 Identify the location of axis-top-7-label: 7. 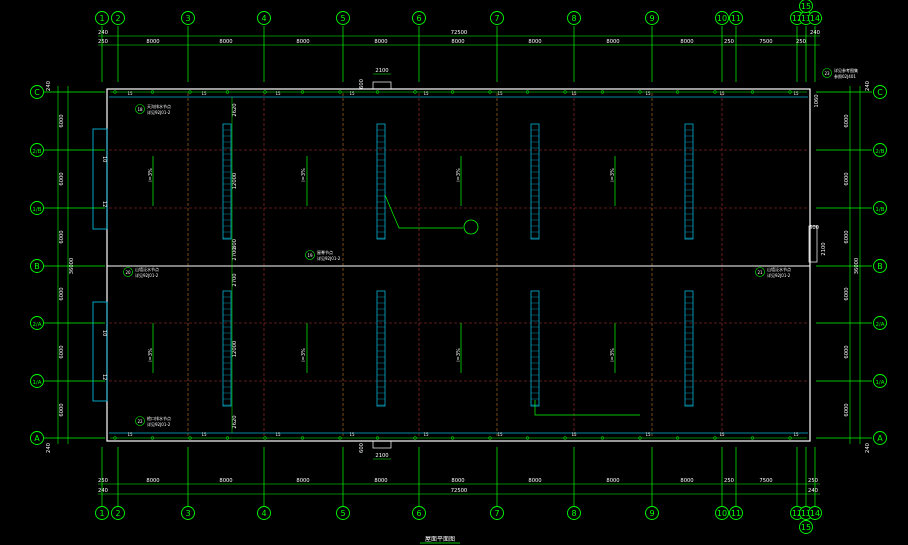
(496, 18).